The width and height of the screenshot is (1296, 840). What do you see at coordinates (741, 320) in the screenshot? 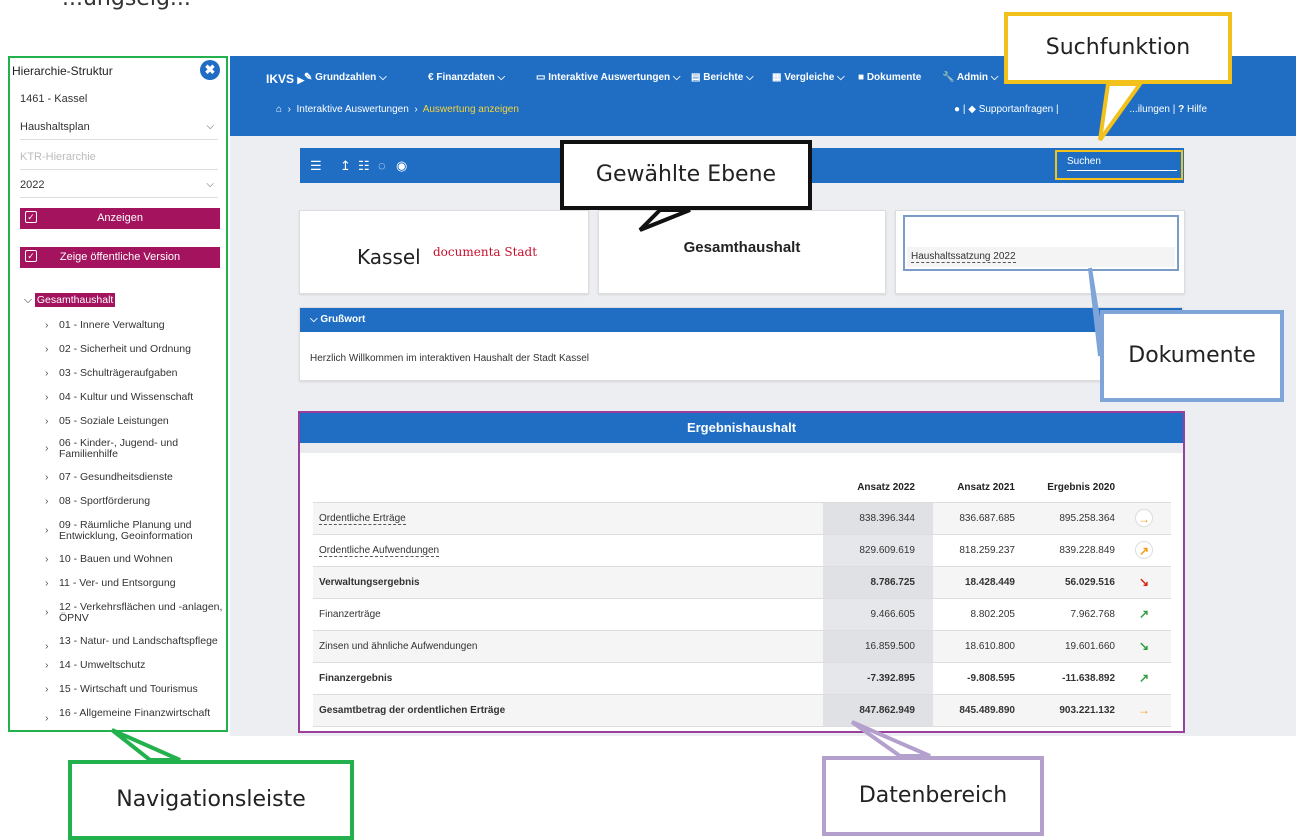
I see `greeting-header: ⌵ Grußwort` at bounding box center [741, 320].